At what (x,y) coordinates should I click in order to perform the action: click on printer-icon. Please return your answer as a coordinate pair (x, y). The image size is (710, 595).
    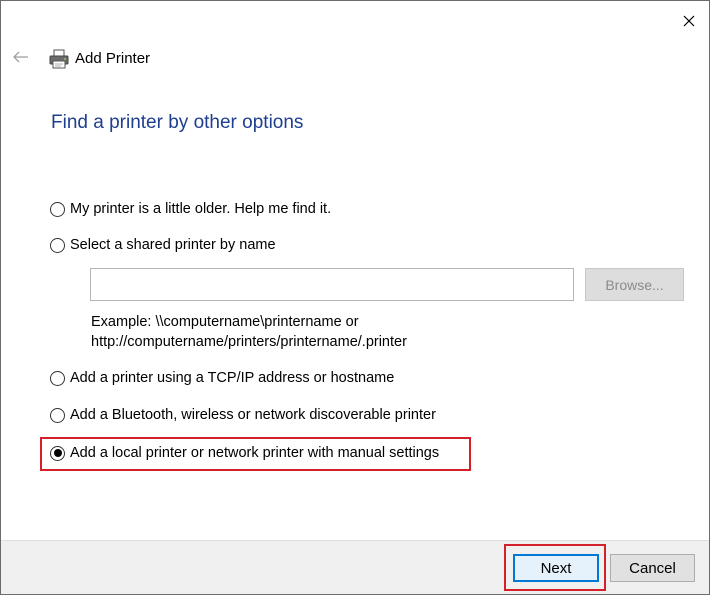
    Looking at the image, I should click on (59, 59).